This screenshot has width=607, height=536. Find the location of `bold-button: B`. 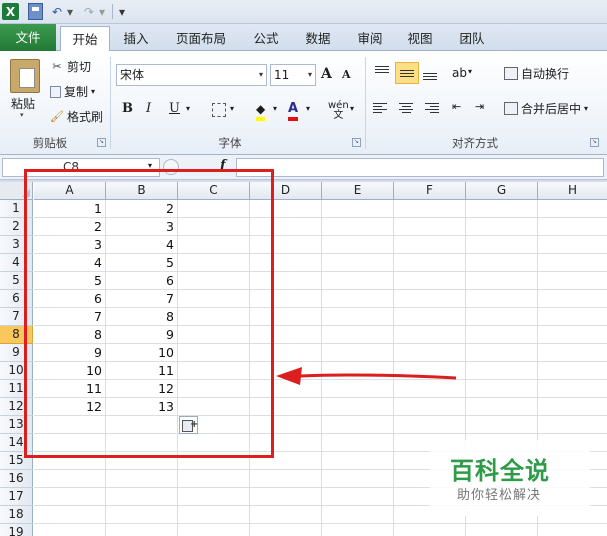

bold-button: B is located at coordinates (127, 109).